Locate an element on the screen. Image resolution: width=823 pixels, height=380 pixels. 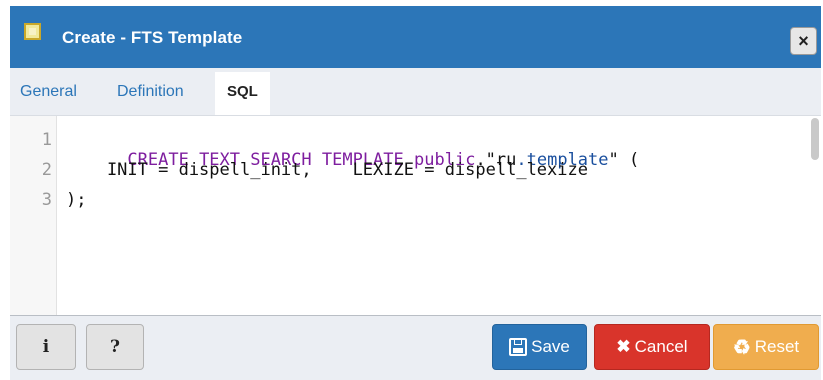
reset-button: ♻ Reset is located at coordinates (766, 347).